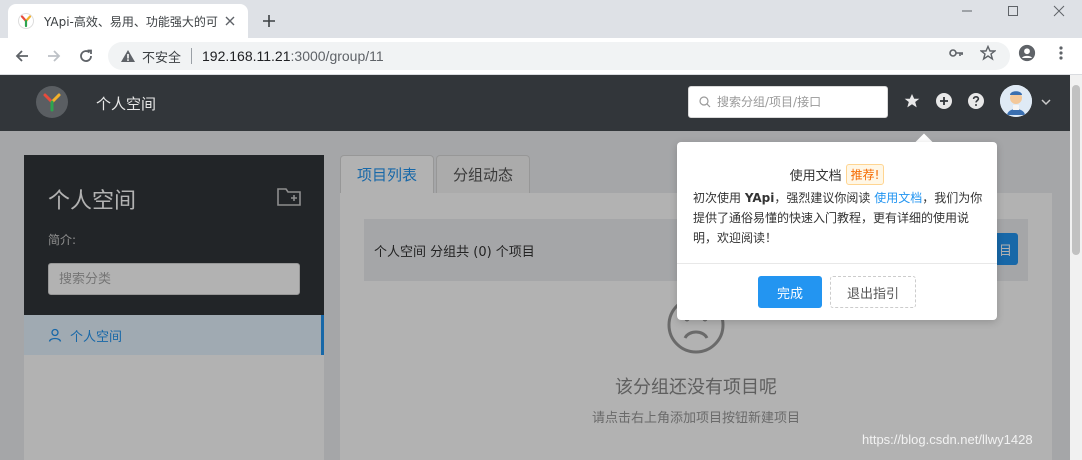 The image size is (1082, 460). Describe the element at coordinates (944, 101) in the screenshot. I see `add-circle-icon` at that location.